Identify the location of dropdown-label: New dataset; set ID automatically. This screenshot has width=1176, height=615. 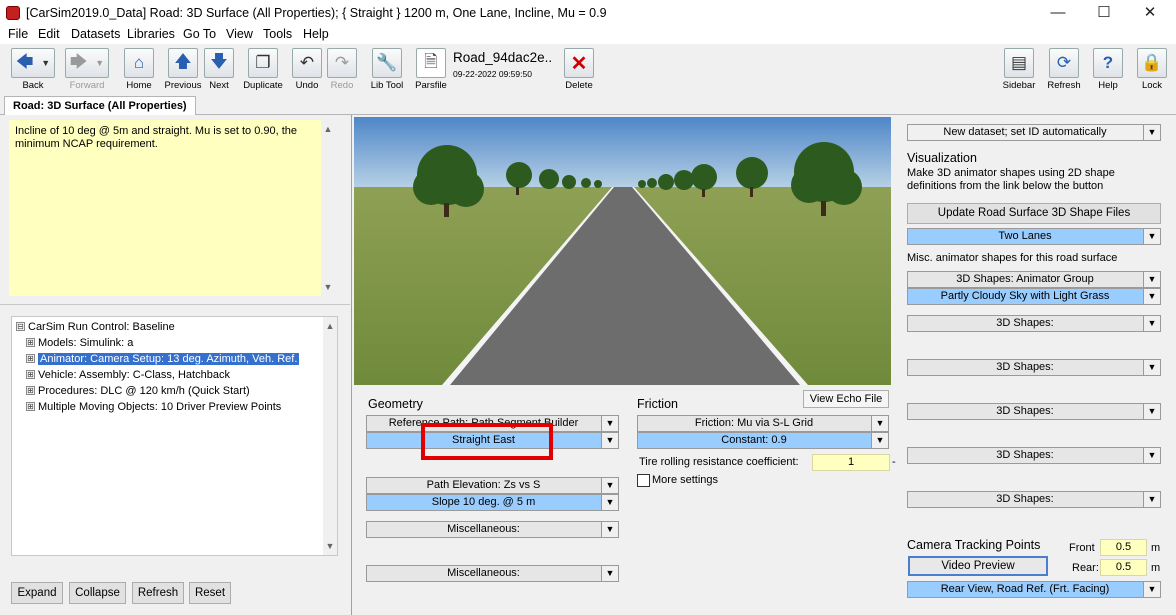
(1025, 132).